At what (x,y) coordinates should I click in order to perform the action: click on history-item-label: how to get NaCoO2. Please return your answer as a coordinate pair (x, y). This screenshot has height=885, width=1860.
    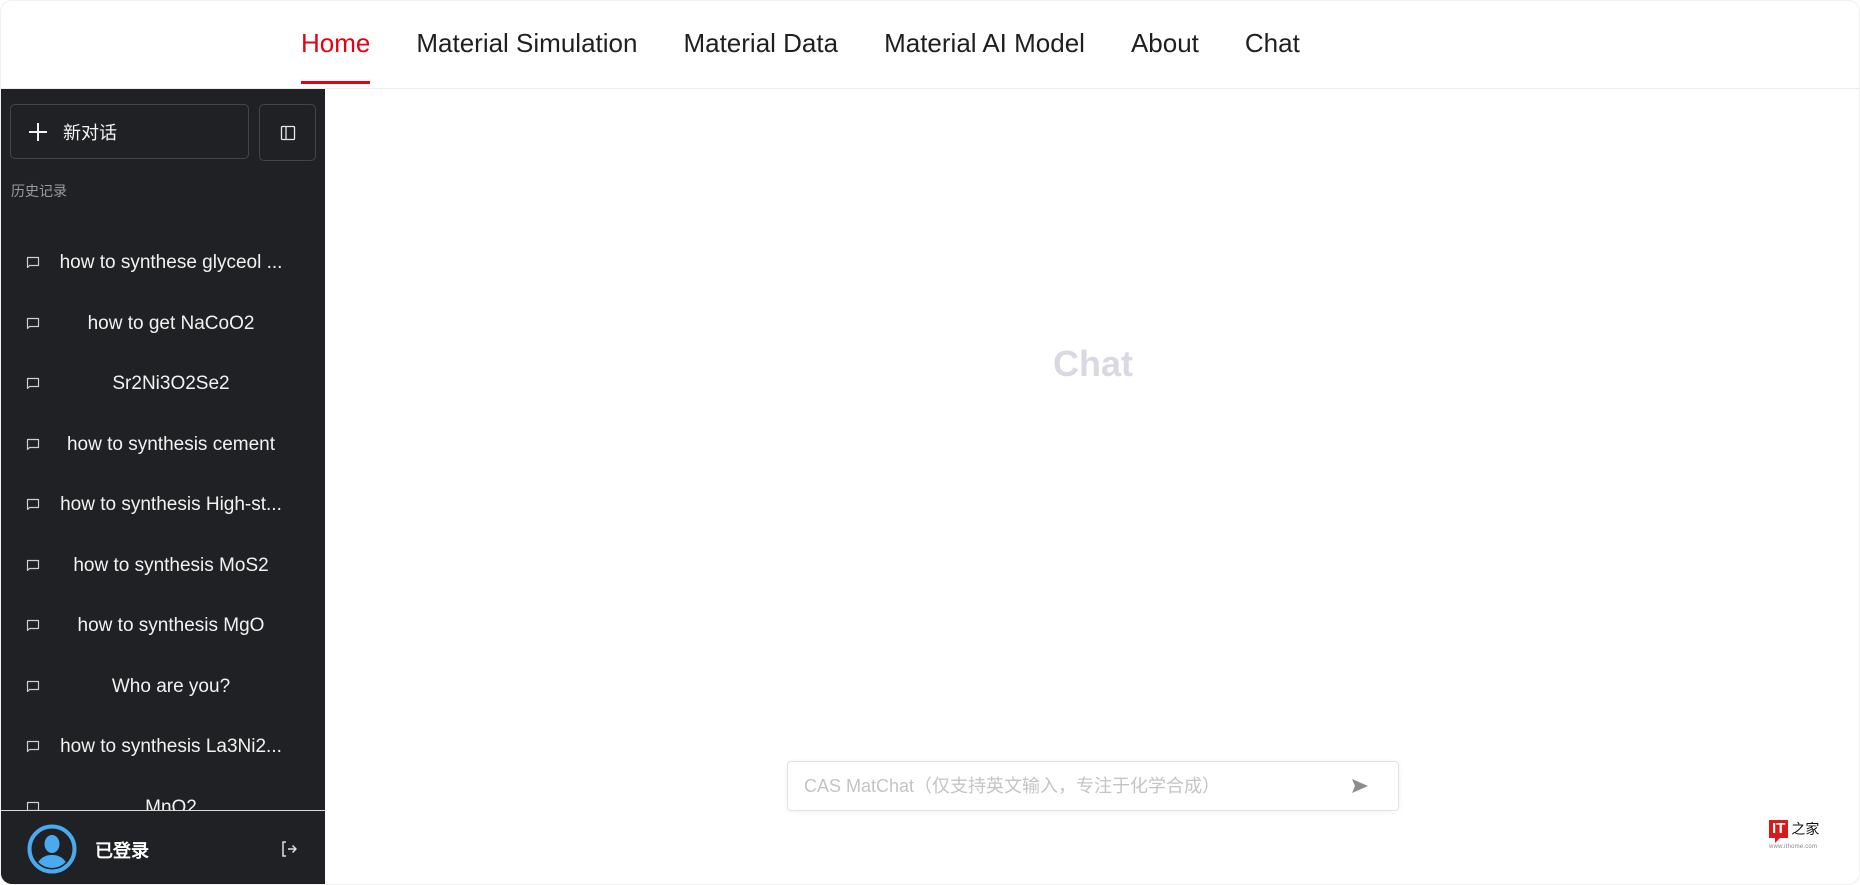
    Looking at the image, I should click on (171, 323).